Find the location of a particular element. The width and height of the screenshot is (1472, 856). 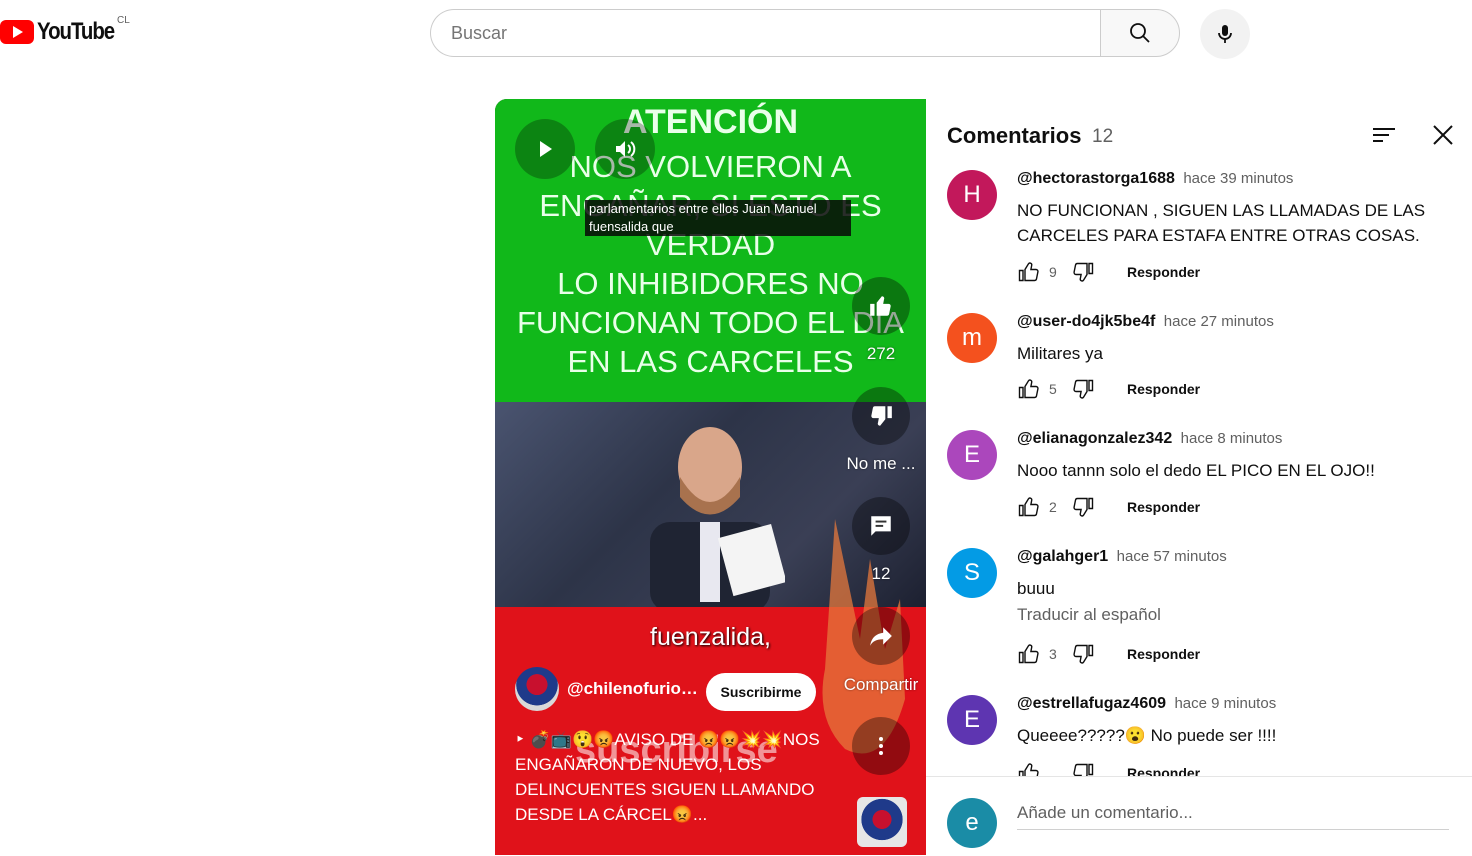

comment-header: @galahger1 hace 57 minutos is located at coordinates (1122, 557).